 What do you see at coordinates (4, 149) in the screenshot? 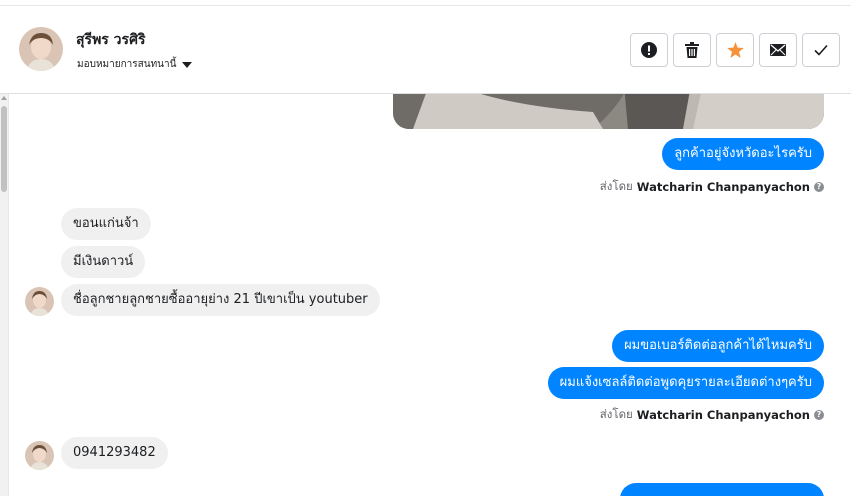
I see `scrollbar-thumb` at bounding box center [4, 149].